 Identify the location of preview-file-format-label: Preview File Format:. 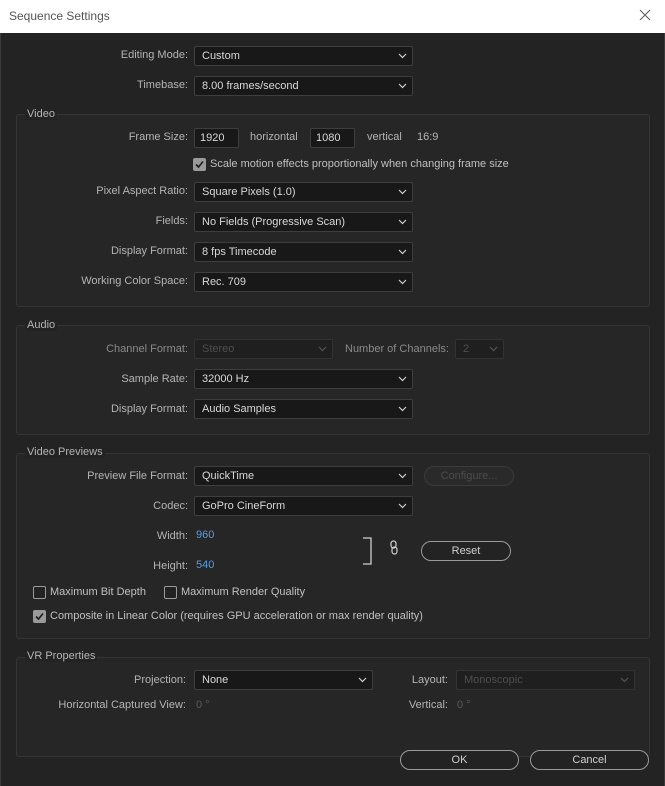
(137, 476).